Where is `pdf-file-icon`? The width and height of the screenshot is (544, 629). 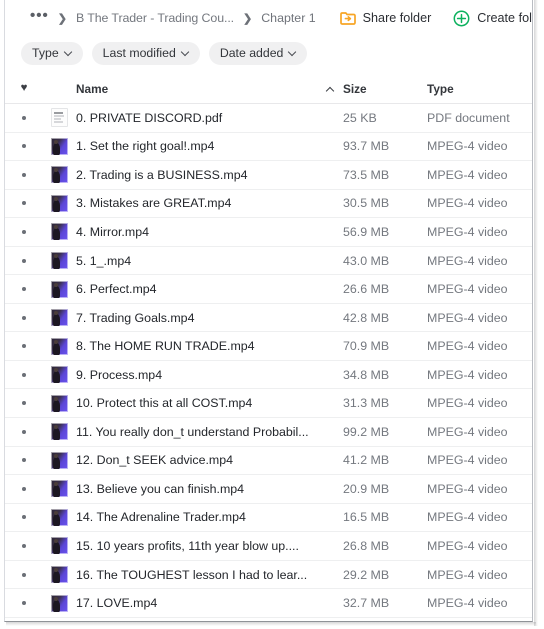
pdf-file-icon is located at coordinates (59, 118).